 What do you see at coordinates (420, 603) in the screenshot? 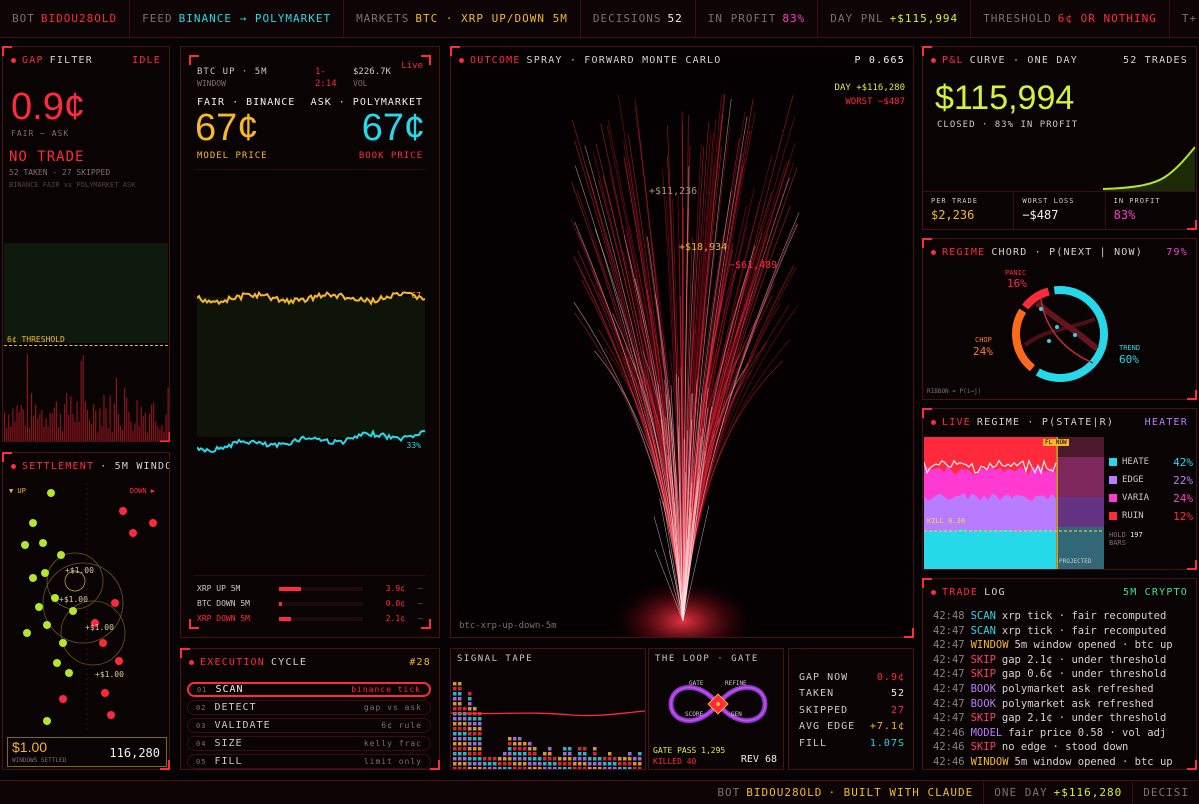
I see `row-dash: –` at bounding box center [420, 603].